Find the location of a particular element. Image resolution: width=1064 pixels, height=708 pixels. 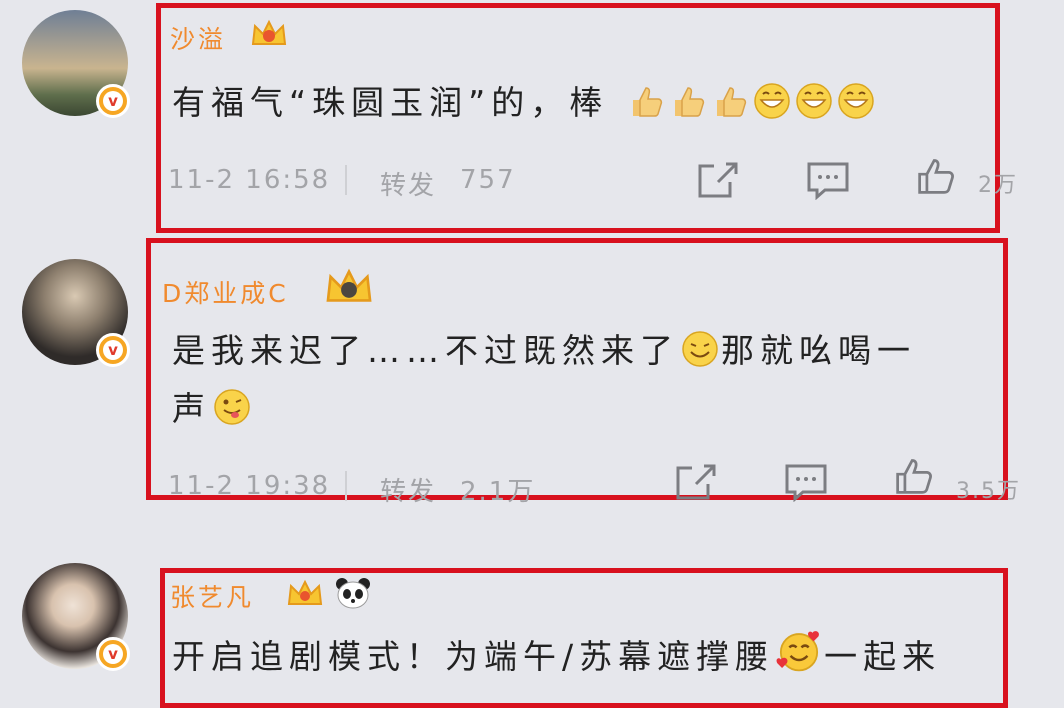

timestamp: 11-2 19:38 is located at coordinates (249, 486).